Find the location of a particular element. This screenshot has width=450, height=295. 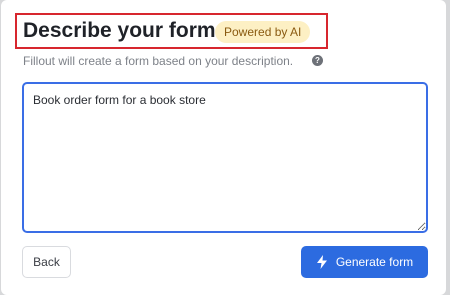

back-button: Back is located at coordinates (46, 262).